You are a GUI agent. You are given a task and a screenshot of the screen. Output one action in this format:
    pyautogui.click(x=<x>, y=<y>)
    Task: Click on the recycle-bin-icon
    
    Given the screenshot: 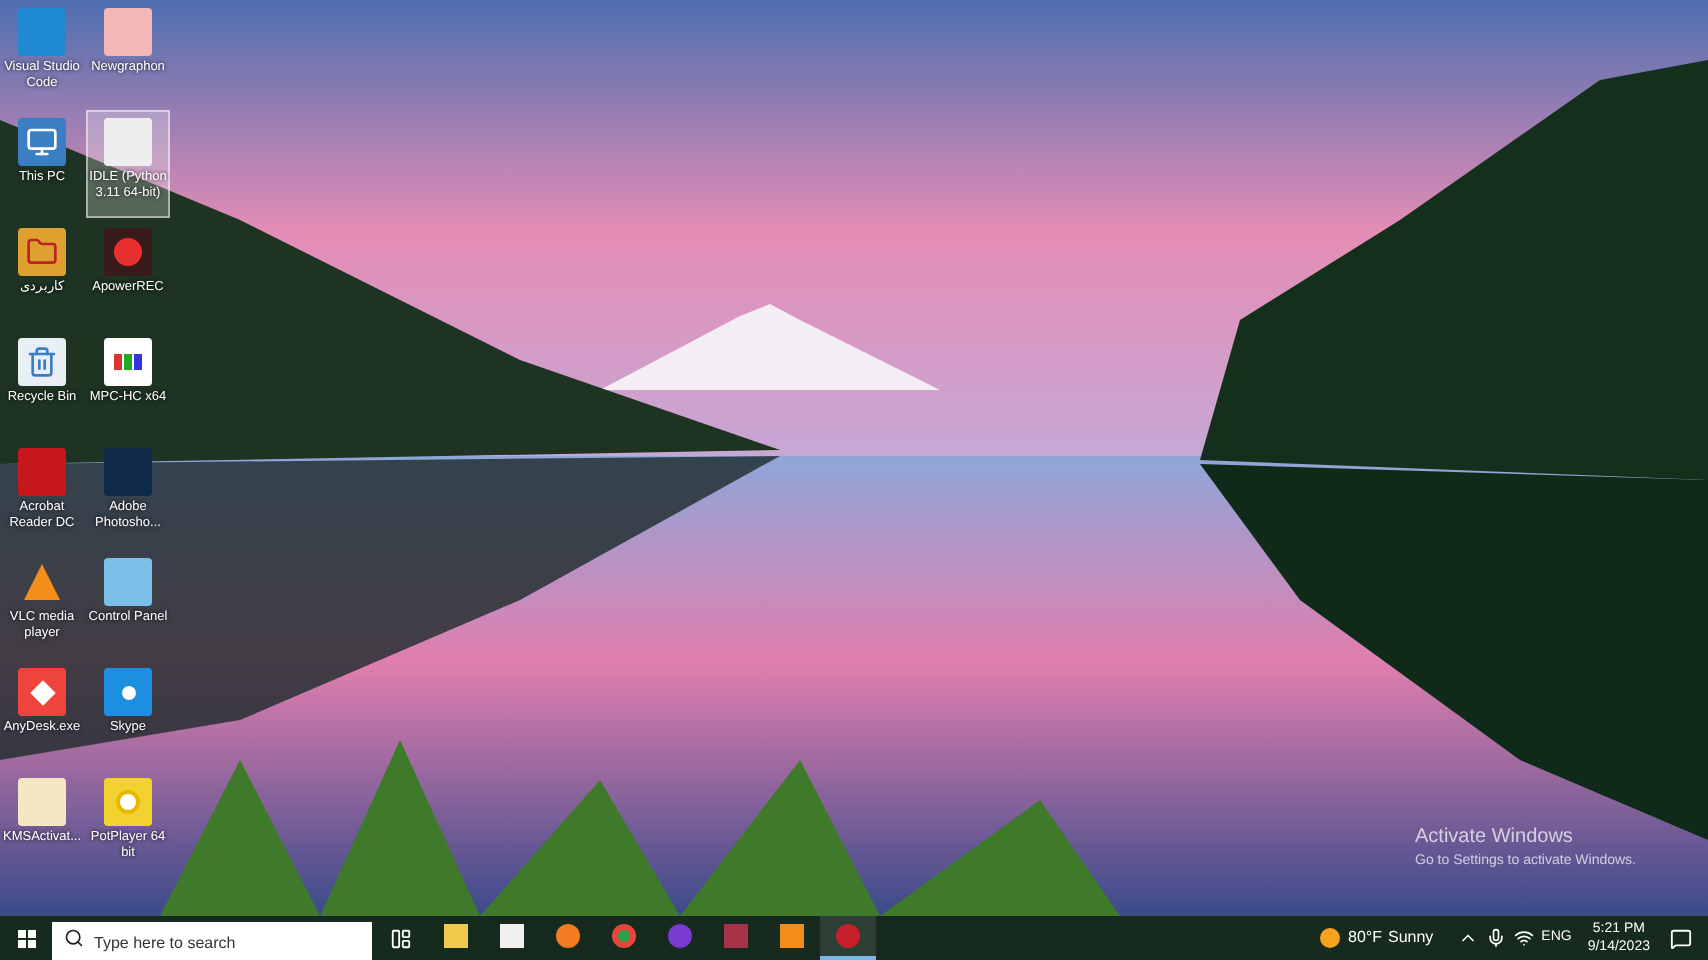 What is the action you would take?
    pyautogui.click(x=42, y=362)
    